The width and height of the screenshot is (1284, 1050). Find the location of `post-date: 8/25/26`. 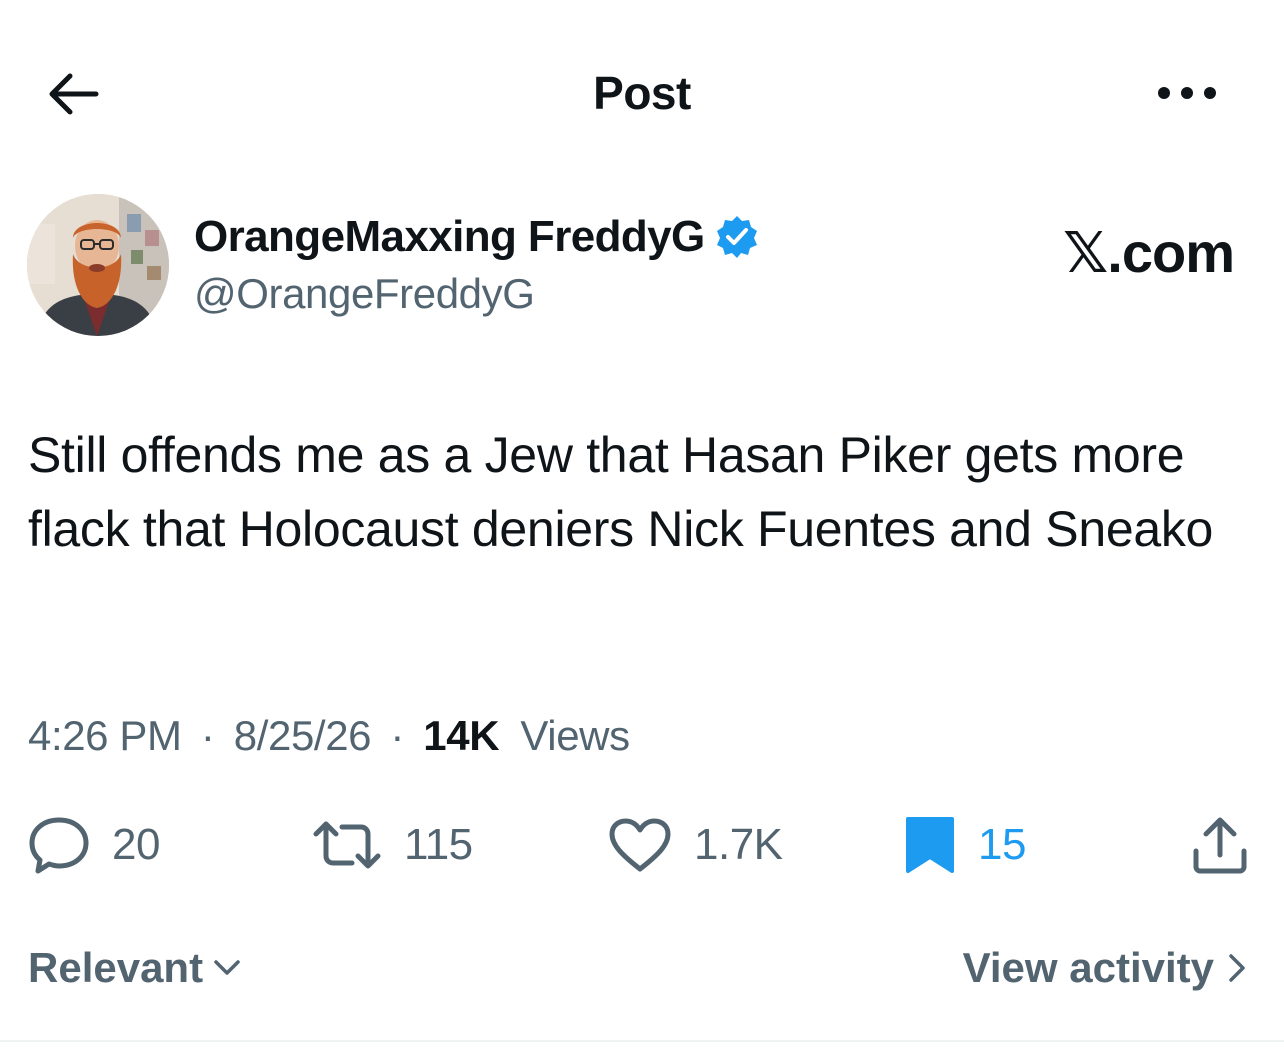

post-date: 8/25/26 is located at coordinates (303, 735).